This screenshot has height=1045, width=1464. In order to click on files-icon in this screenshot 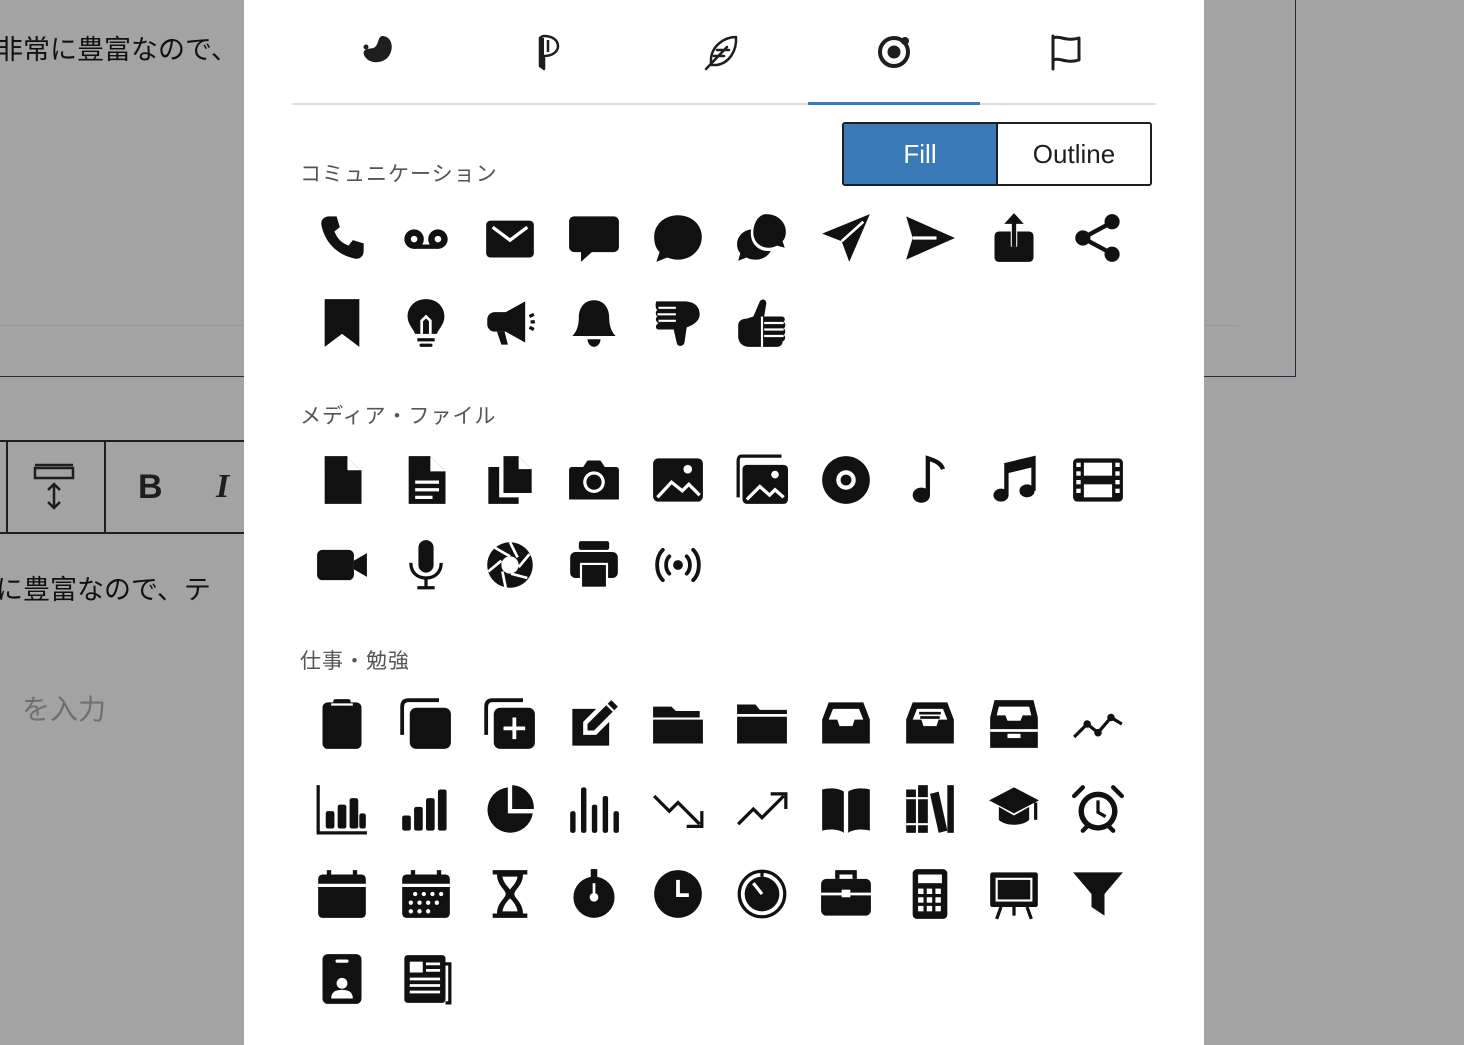, I will do `click(510, 479)`.